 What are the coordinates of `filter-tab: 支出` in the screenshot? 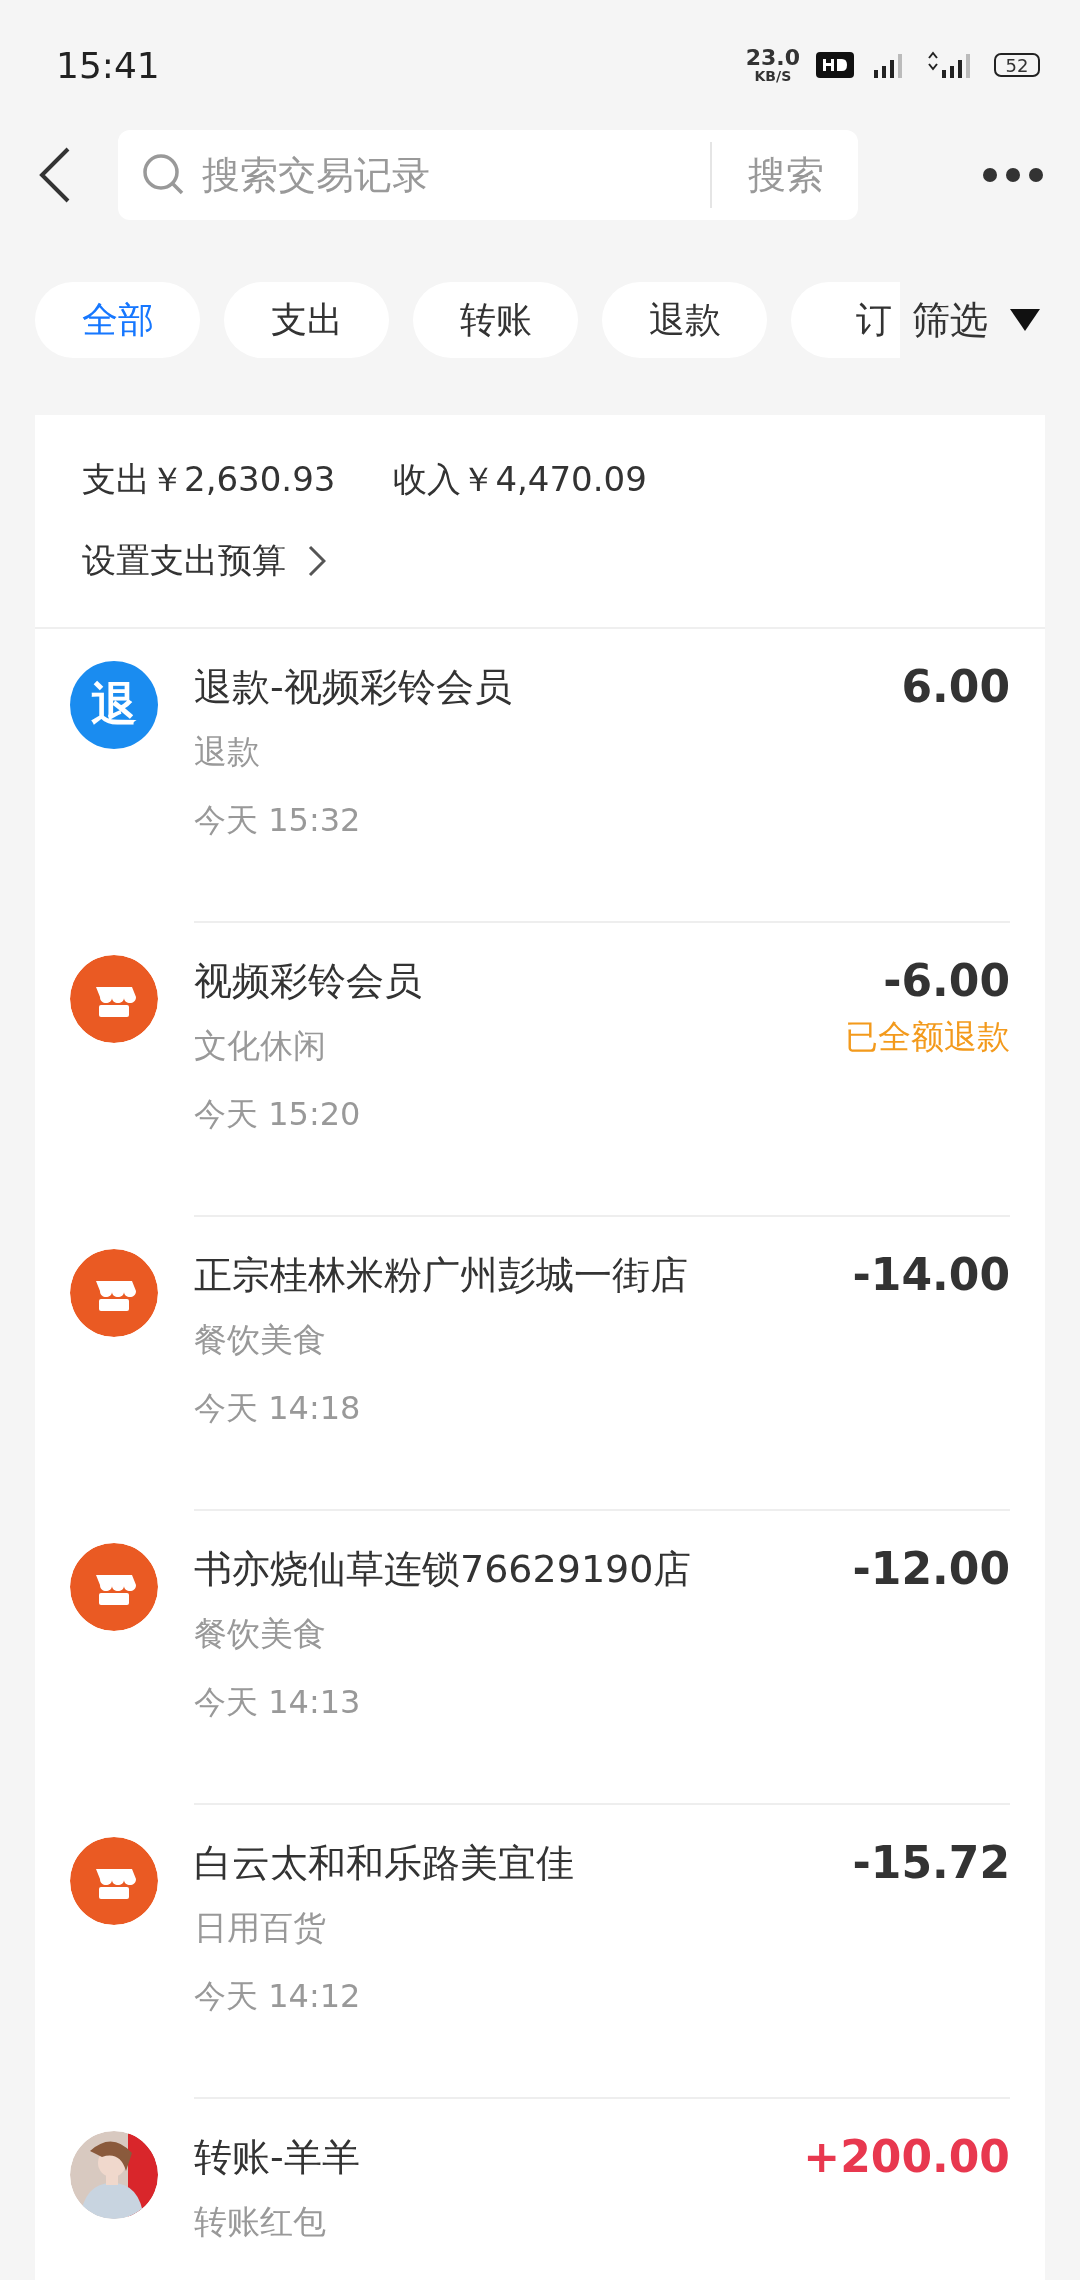 It's located at (306, 320).